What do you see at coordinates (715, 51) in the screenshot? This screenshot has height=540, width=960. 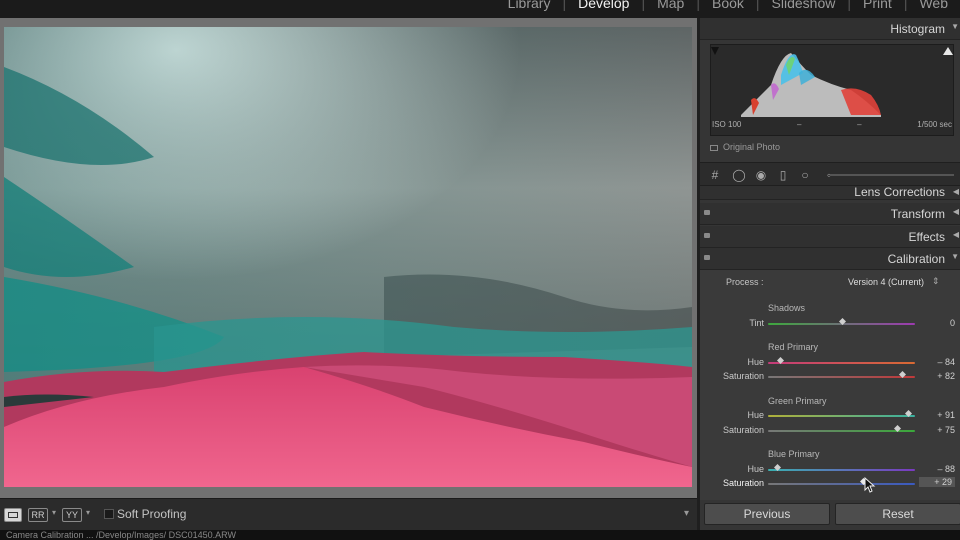 I see `shadow-clipping-icon` at bounding box center [715, 51].